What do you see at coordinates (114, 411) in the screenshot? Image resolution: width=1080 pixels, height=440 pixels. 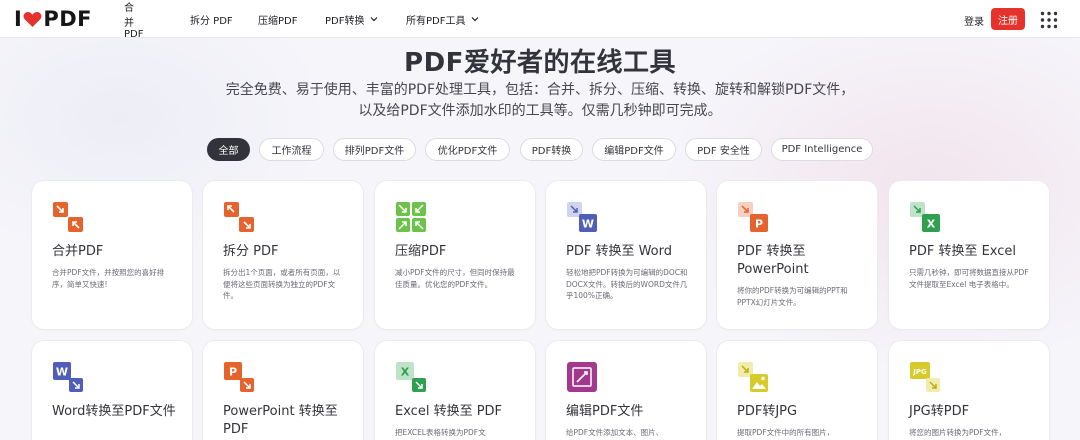 I see `tool-title: Word转换至PDF文件` at bounding box center [114, 411].